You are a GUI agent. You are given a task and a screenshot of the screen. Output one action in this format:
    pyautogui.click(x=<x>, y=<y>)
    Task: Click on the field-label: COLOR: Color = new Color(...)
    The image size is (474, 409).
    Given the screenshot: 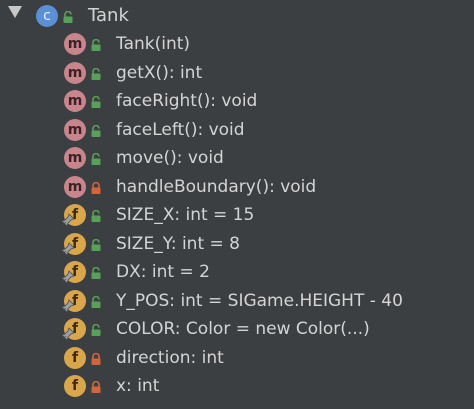 What is the action you would take?
    pyautogui.click(x=243, y=329)
    